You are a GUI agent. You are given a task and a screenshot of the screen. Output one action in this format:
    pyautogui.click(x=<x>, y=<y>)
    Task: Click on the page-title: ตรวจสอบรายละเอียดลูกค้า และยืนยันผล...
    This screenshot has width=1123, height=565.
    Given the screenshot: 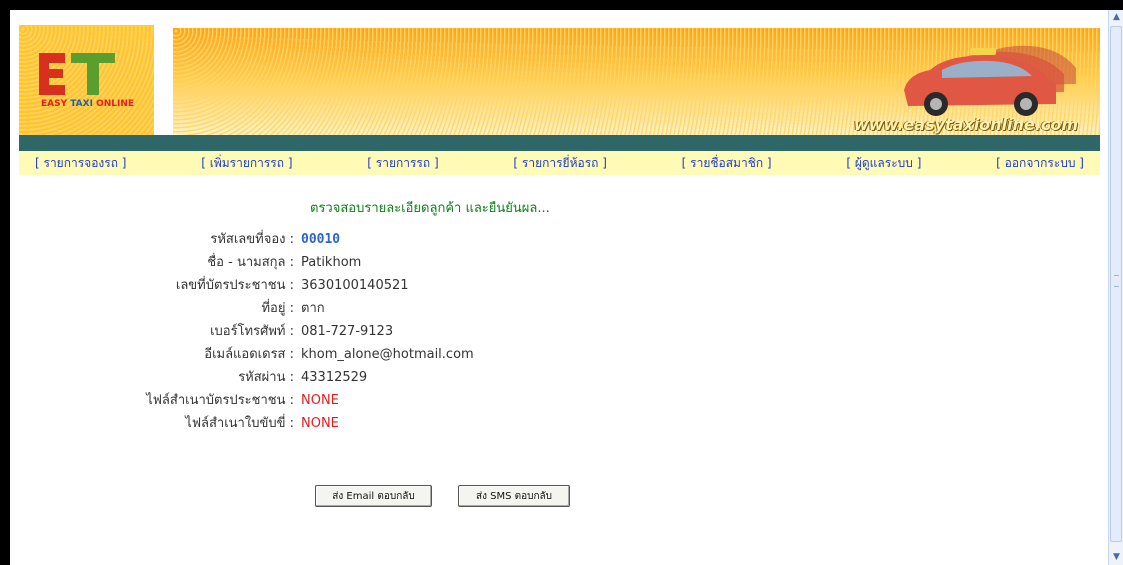 What is the action you would take?
    pyautogui.click(x=430, y=208)
    